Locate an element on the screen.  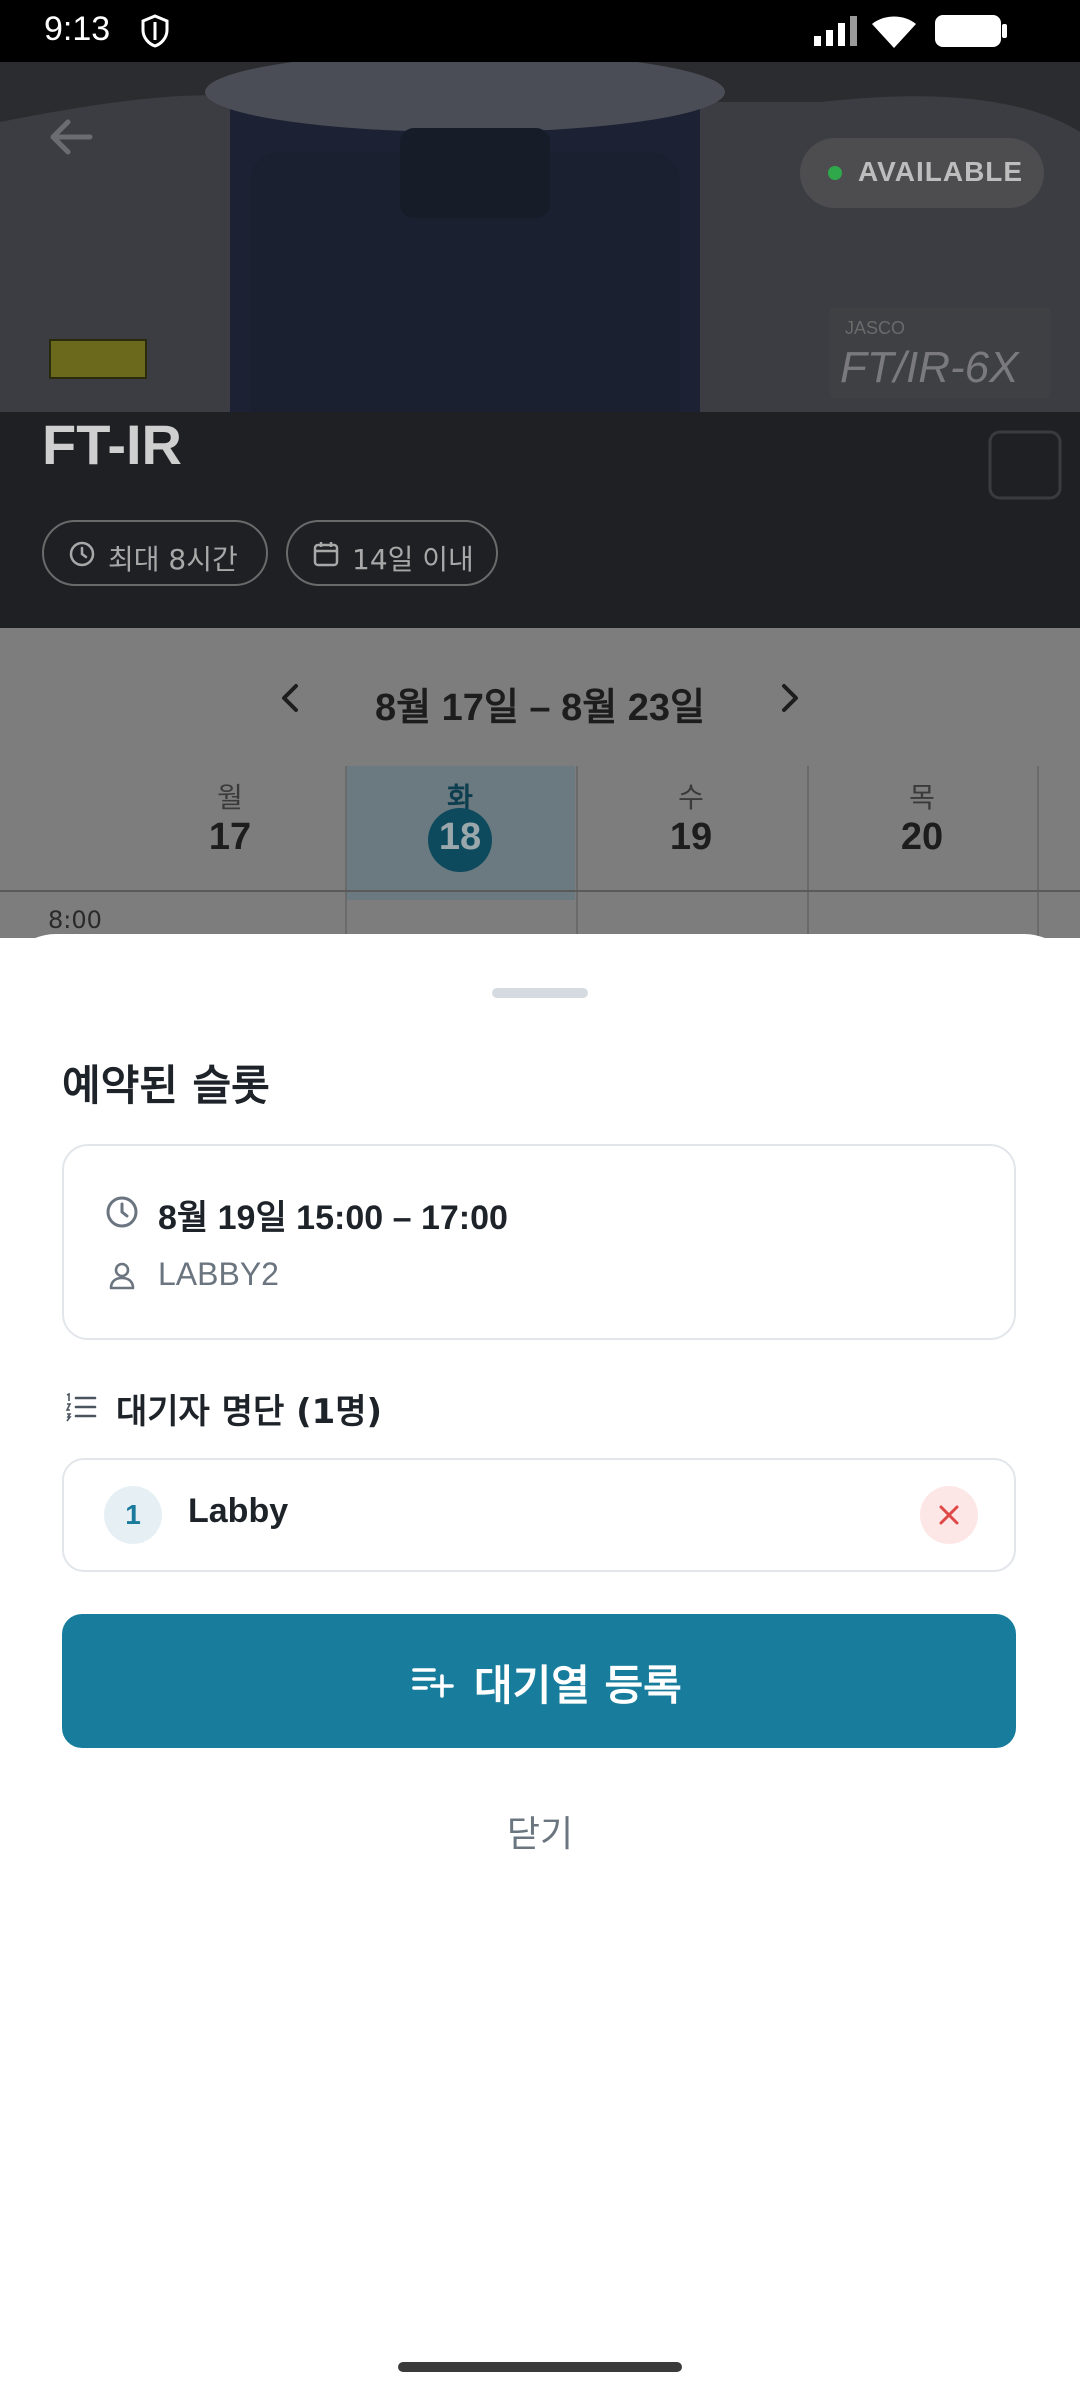
week-range-label: 8월 17일 – 8월 23일 is located at coordinates (539, 708).